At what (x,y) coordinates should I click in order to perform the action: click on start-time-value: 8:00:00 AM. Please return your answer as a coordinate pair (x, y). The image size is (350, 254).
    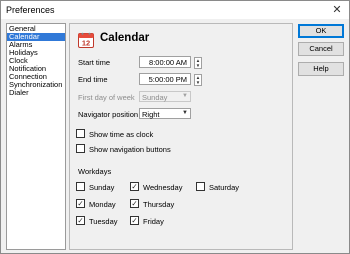
    Looking at the image, I should click on (168, 62).